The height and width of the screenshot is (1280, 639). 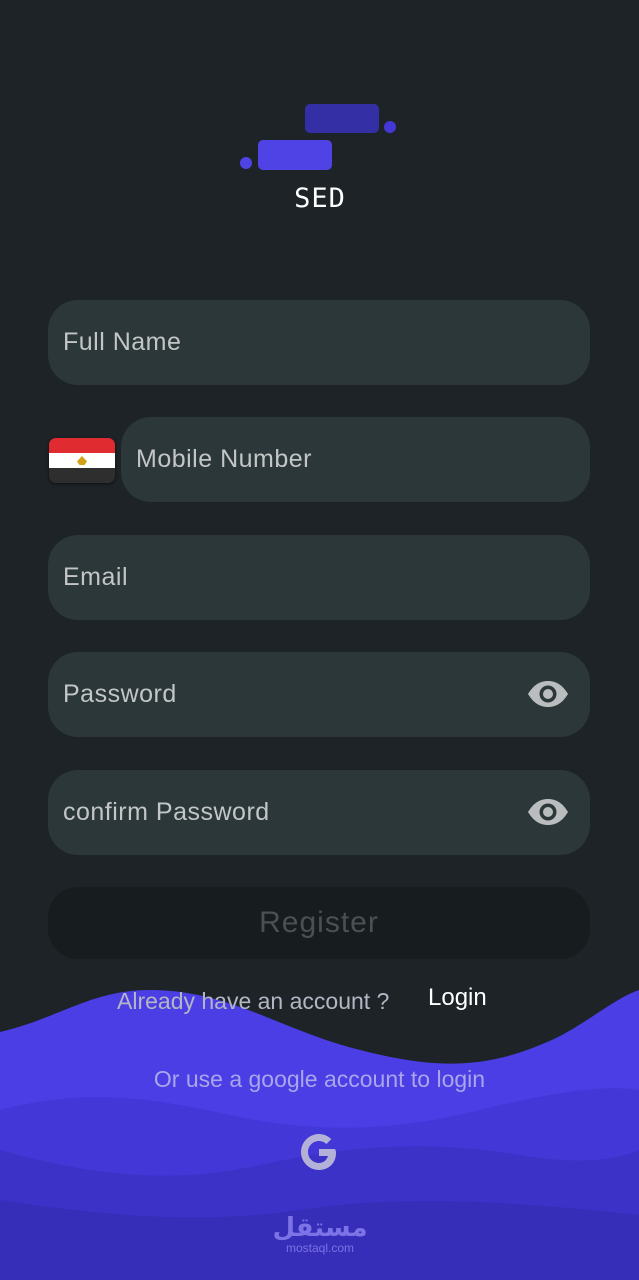 What do you see at coordinates (342, 118) in the screenshot?
I see `logo-bar-top` at bounding box center [342, 118].